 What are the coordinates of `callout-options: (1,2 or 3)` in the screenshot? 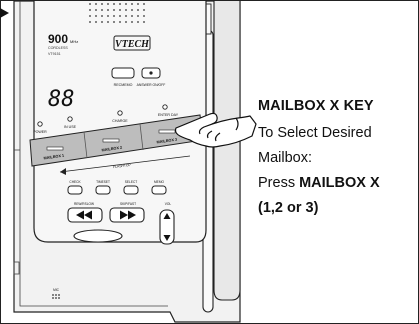 It's located at (288, 208).